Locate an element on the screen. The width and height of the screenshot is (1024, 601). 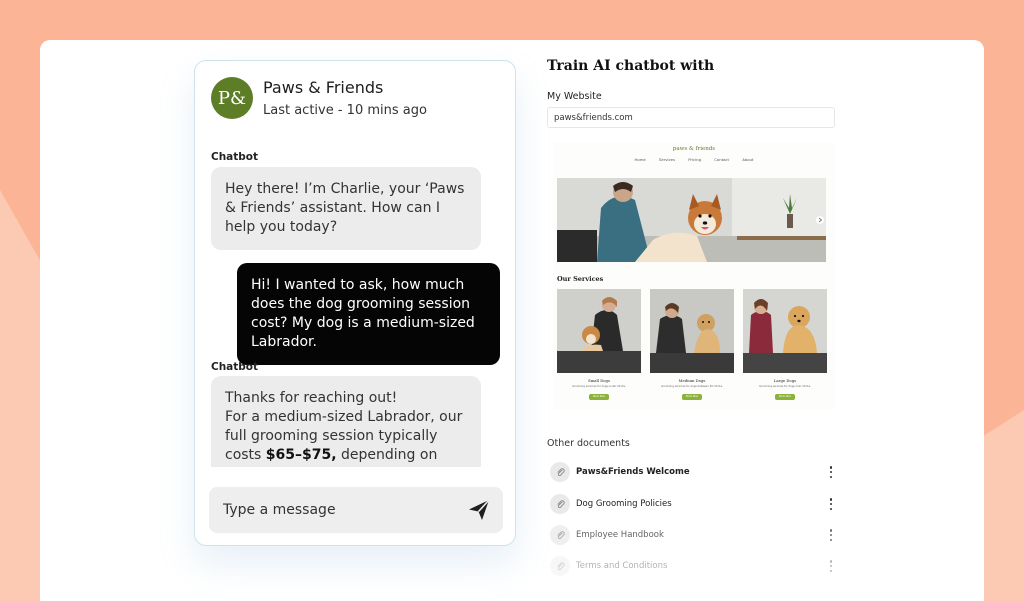
message-input is located at coordinates (333, 510).